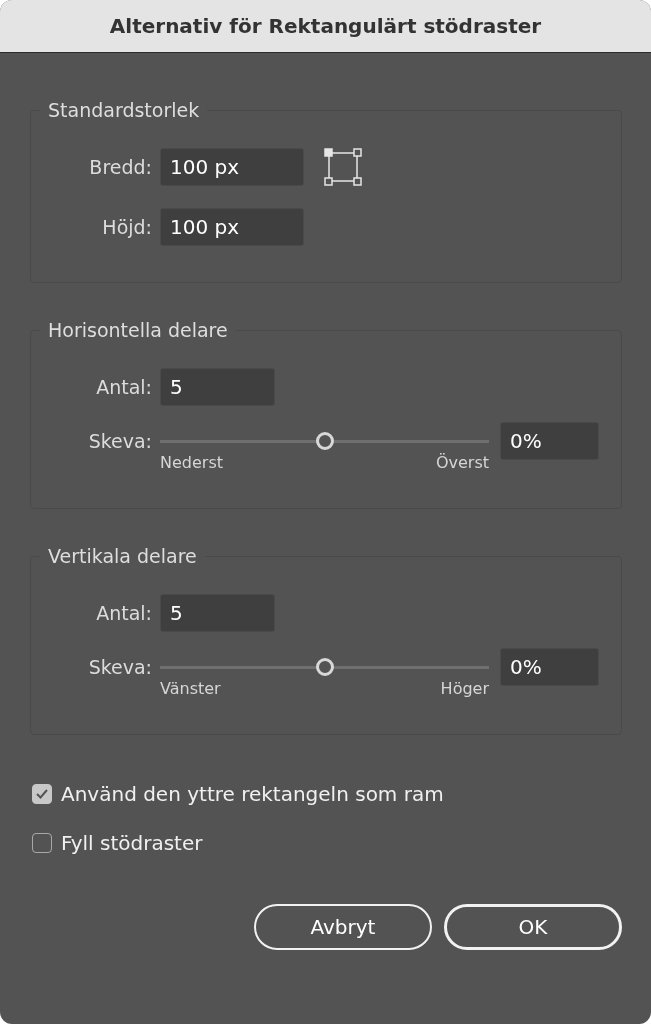 The height and width of the screenshot is (1024, 651). Describe the element at coordinates (533, 927) in the screenshot. I see `dialog-button: OK` at that location.